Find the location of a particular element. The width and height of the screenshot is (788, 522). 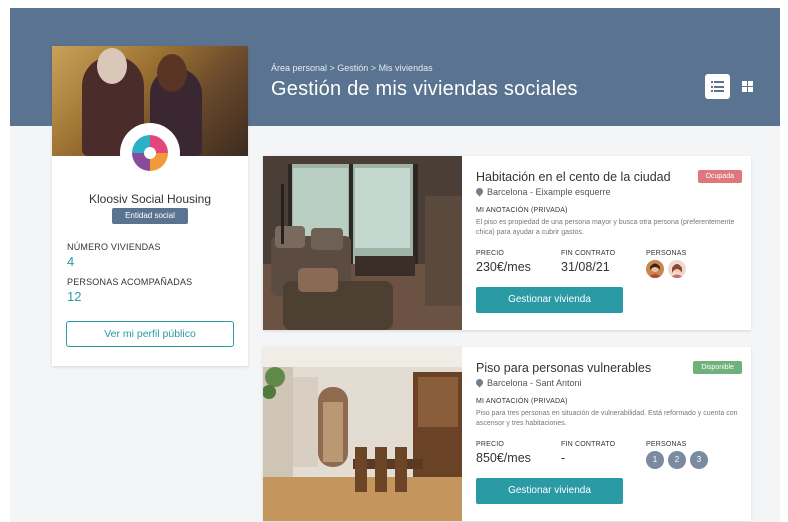

stat-label-people: PERSONAS ACOMPAÑADAS is located at coordinates (130, 282).